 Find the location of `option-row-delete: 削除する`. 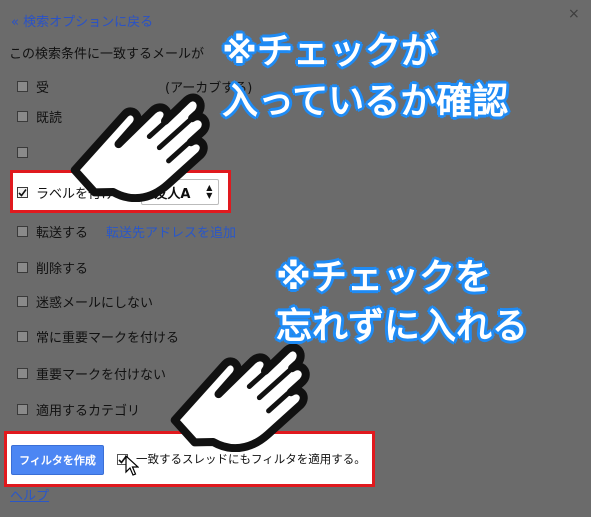

option-row-delete: 削除する is located at coordinates (52, 267).